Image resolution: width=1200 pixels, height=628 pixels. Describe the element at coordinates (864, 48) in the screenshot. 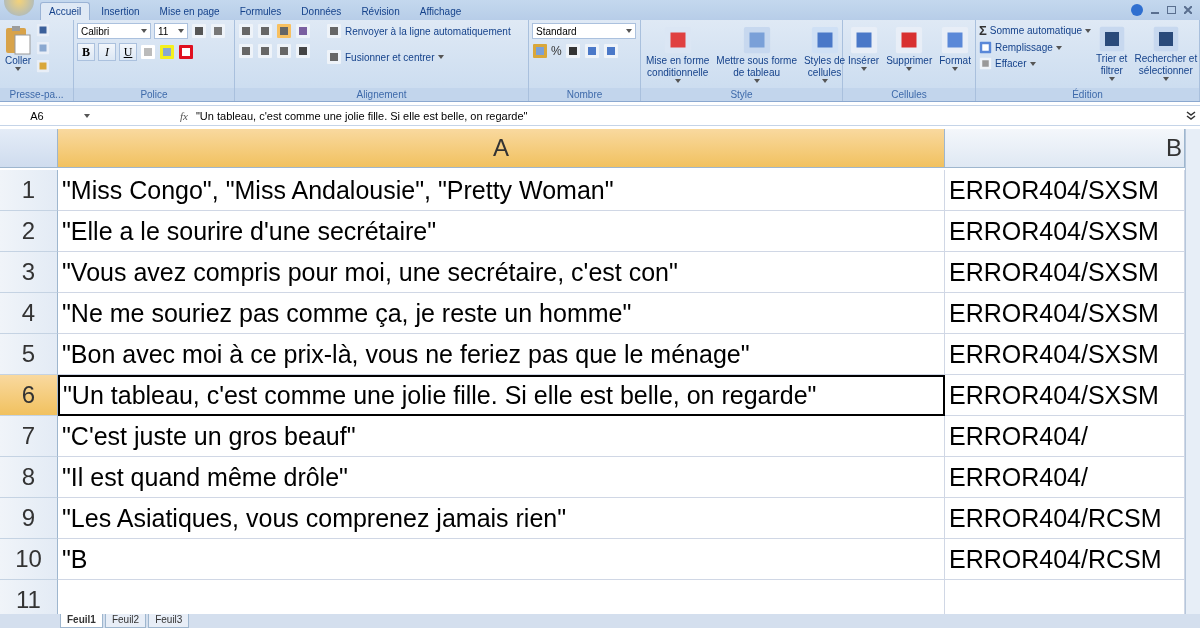

I see `ribbon-button: Insérer` at that location.